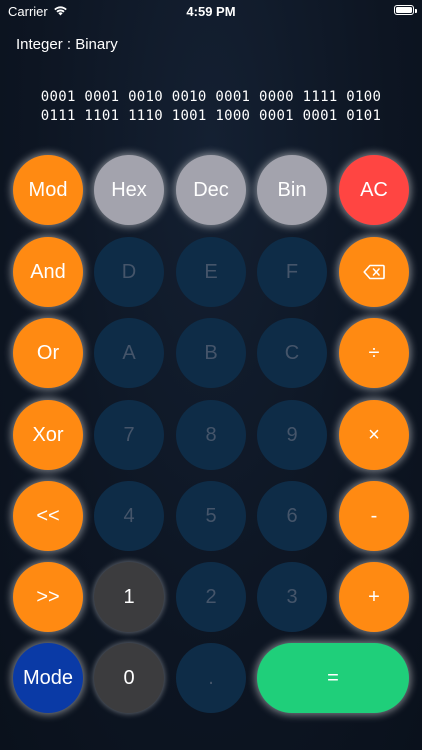  I want to click on plus-button: +, so click(374, 597).